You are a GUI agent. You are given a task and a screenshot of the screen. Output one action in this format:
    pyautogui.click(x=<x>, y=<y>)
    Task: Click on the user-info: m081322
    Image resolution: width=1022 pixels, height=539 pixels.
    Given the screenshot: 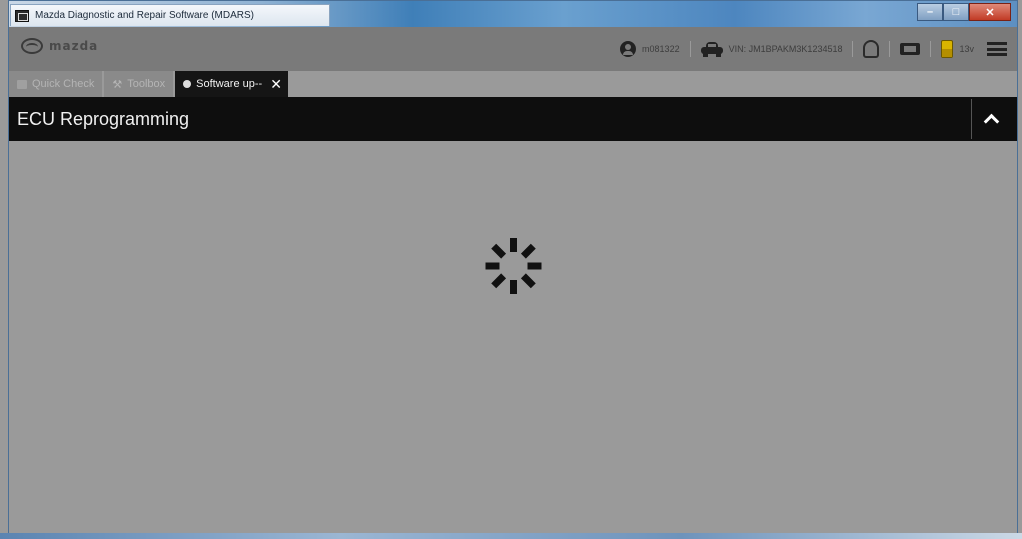 What is the action you would take?
    pyautogui.click(x=650, y=49)
    